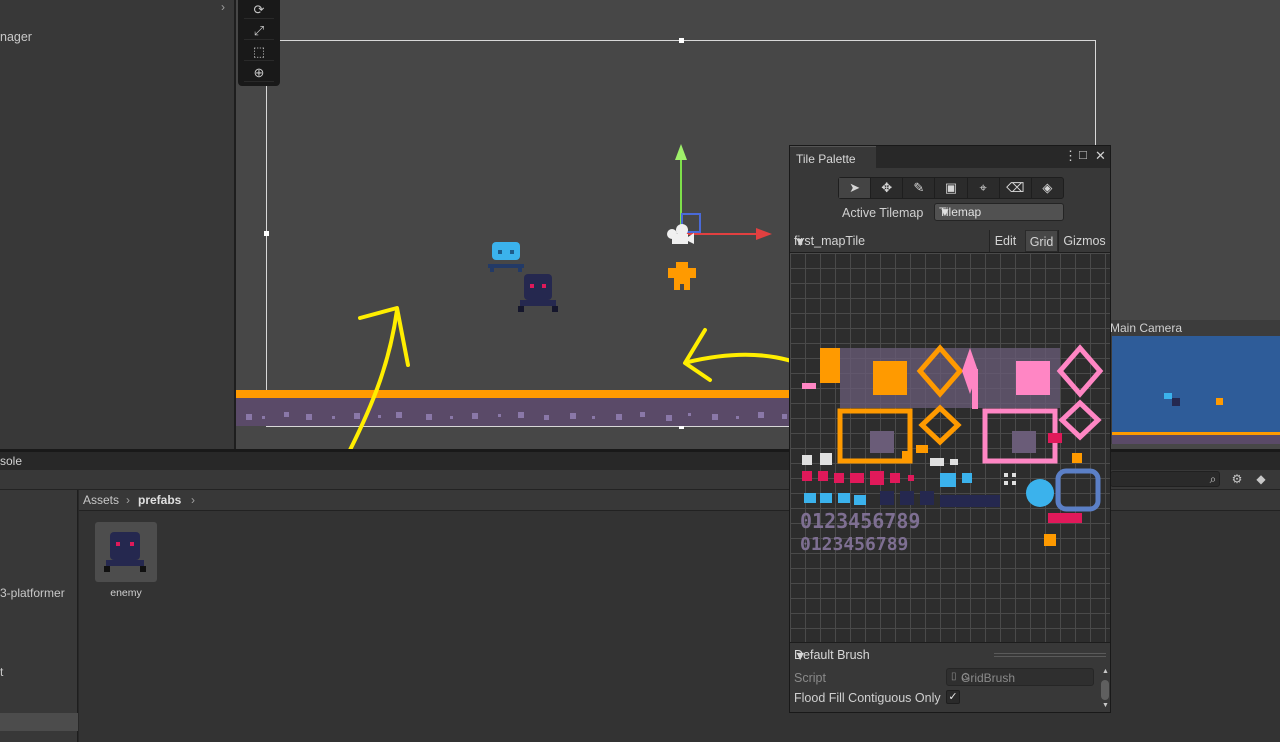 This screenshot has height=742, width=1280. What do you see at coordinates (1213, 479) in the screenshot?
I see `search-by-type-icon: ⌕` at bounding box center [1213, 479].